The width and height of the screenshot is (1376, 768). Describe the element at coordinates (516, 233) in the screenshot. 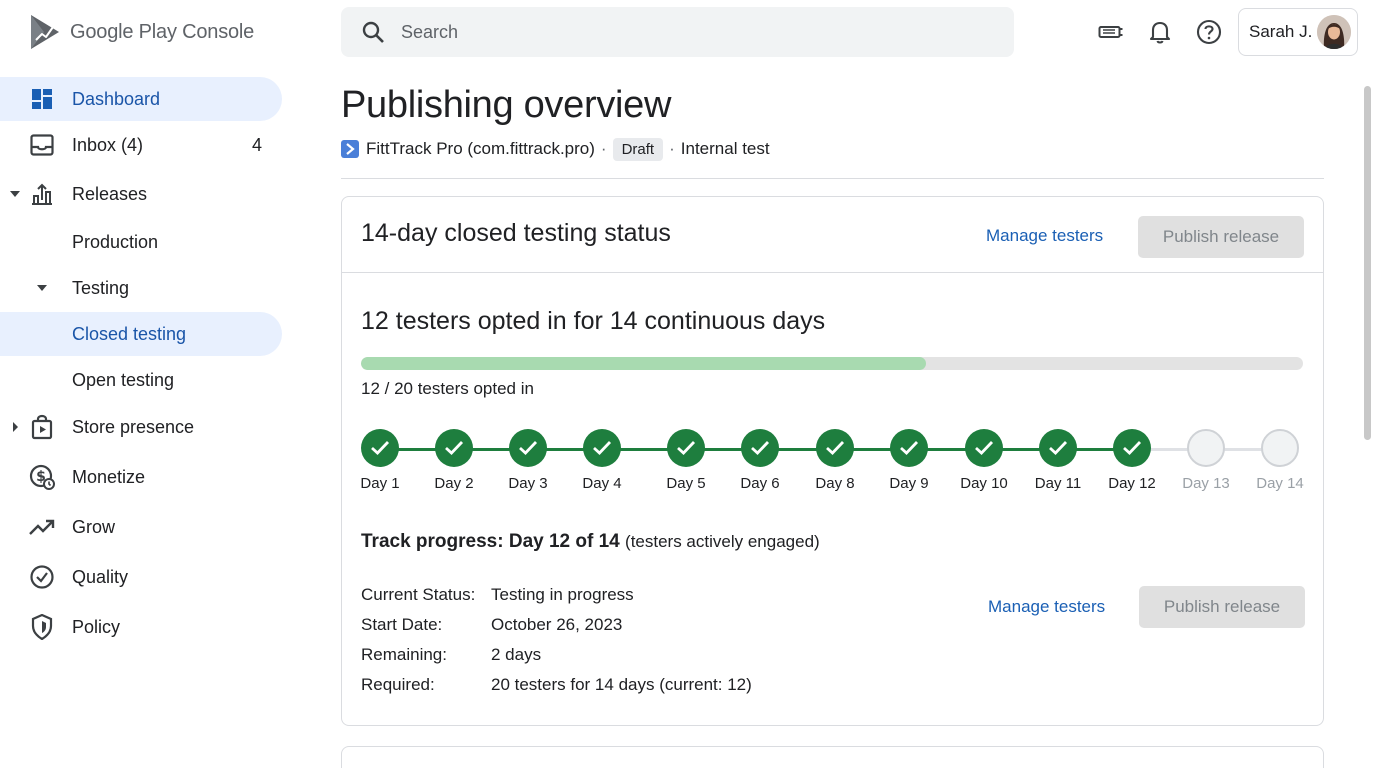

I see `card-title: 14-day closed testing status` at that location.